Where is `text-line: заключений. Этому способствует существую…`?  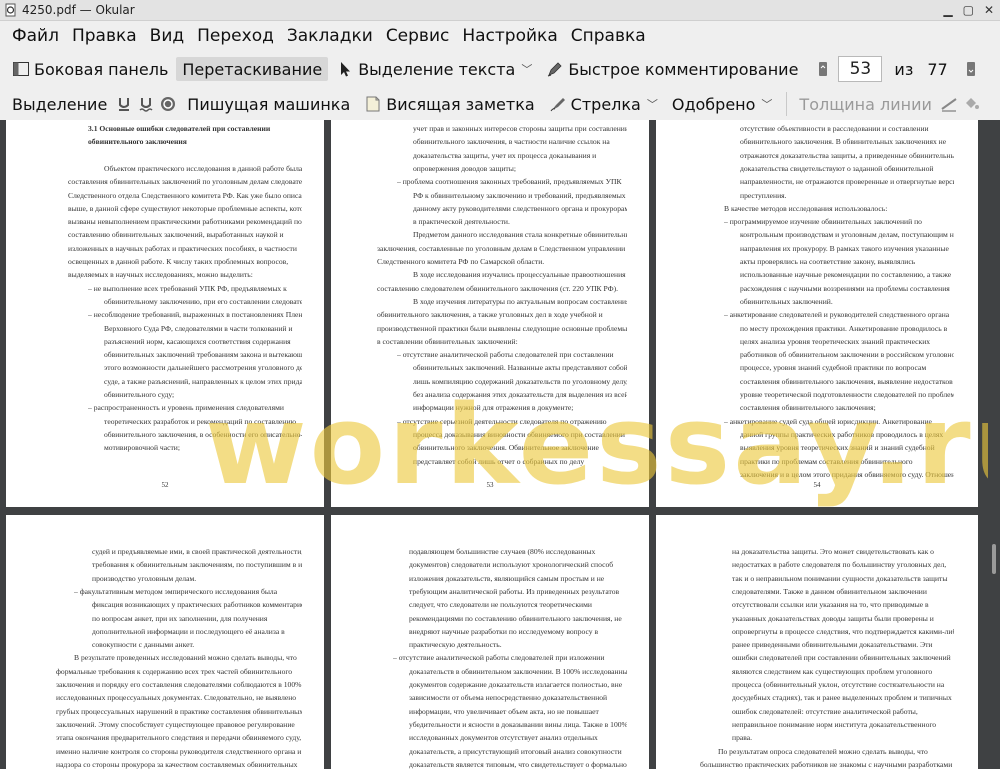
text-line: заключений. Этому способствует существую… is located at coordinates (175, 724).